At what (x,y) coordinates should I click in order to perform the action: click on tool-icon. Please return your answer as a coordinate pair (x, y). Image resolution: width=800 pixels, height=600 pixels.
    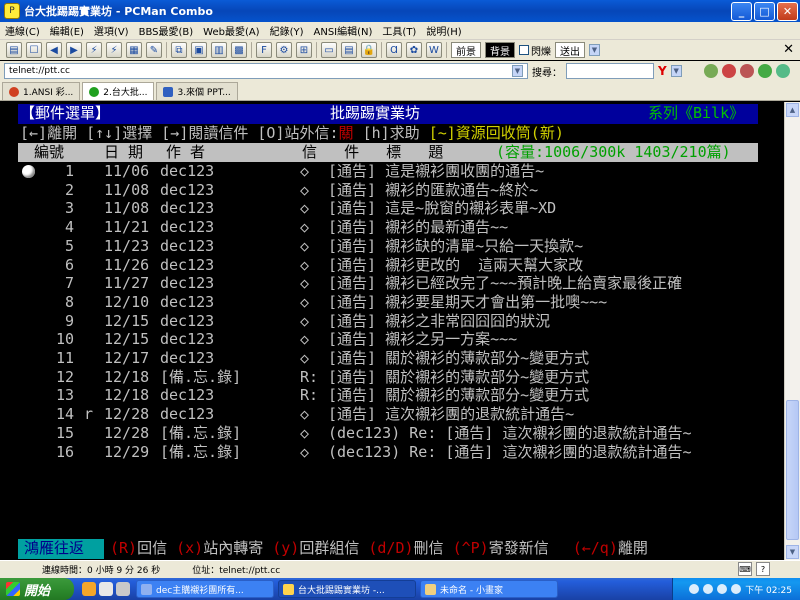
    Looking at the image, I should click on (123, 589).